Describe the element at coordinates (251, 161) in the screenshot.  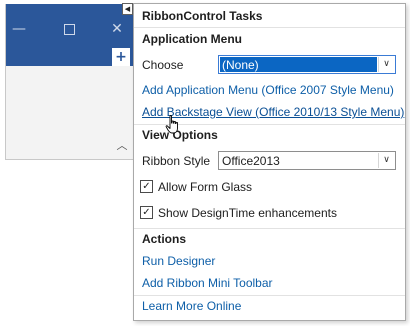
I see `ribbon-style-value: Office2013` at that location.